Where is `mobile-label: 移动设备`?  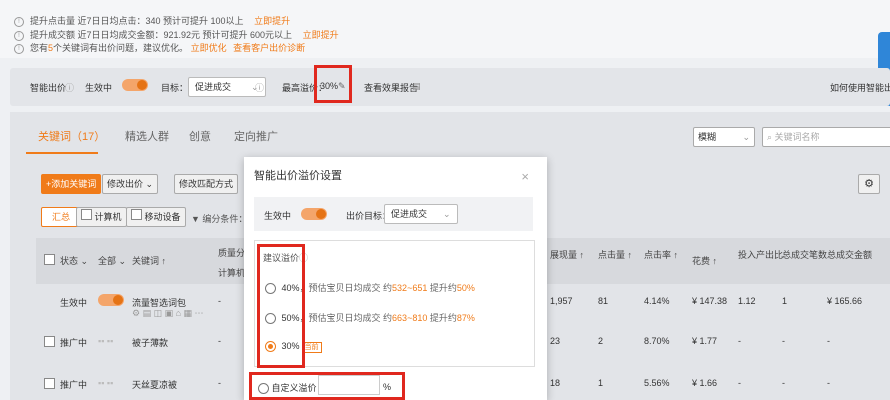
mobile-label: 移动设备 is located at coordinates (162, 217).